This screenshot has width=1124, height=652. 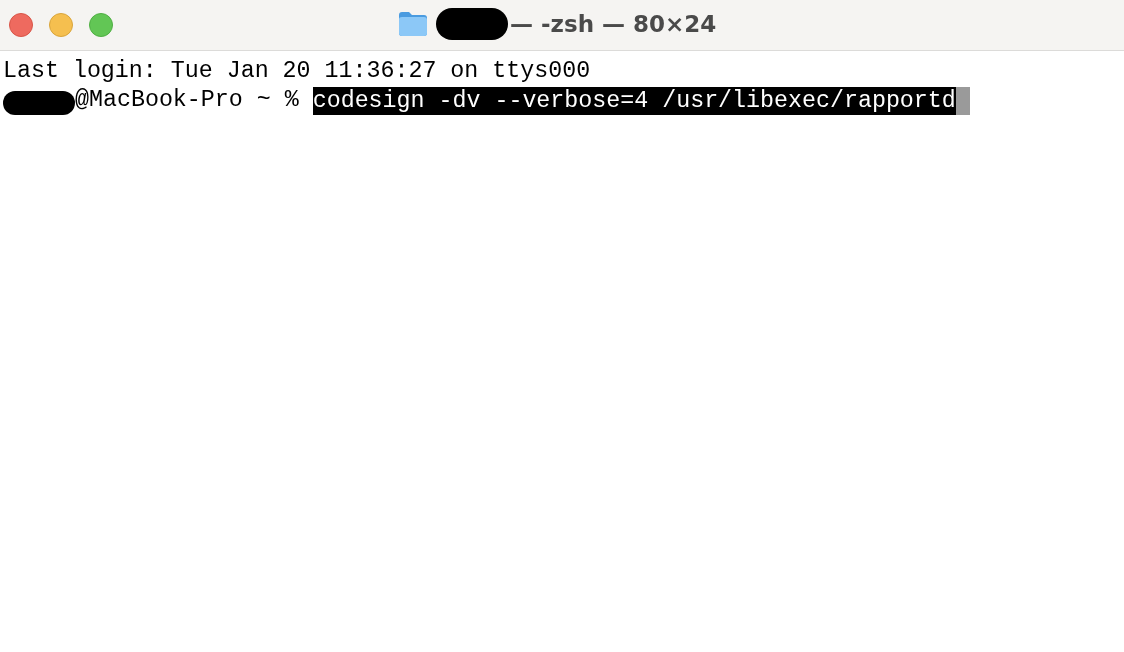 What do you see at coordinates (187, 100) in the screenshot?
I see `shell-prompt: @MacBook-Pro ~ %` at bounding box center [187, 100].